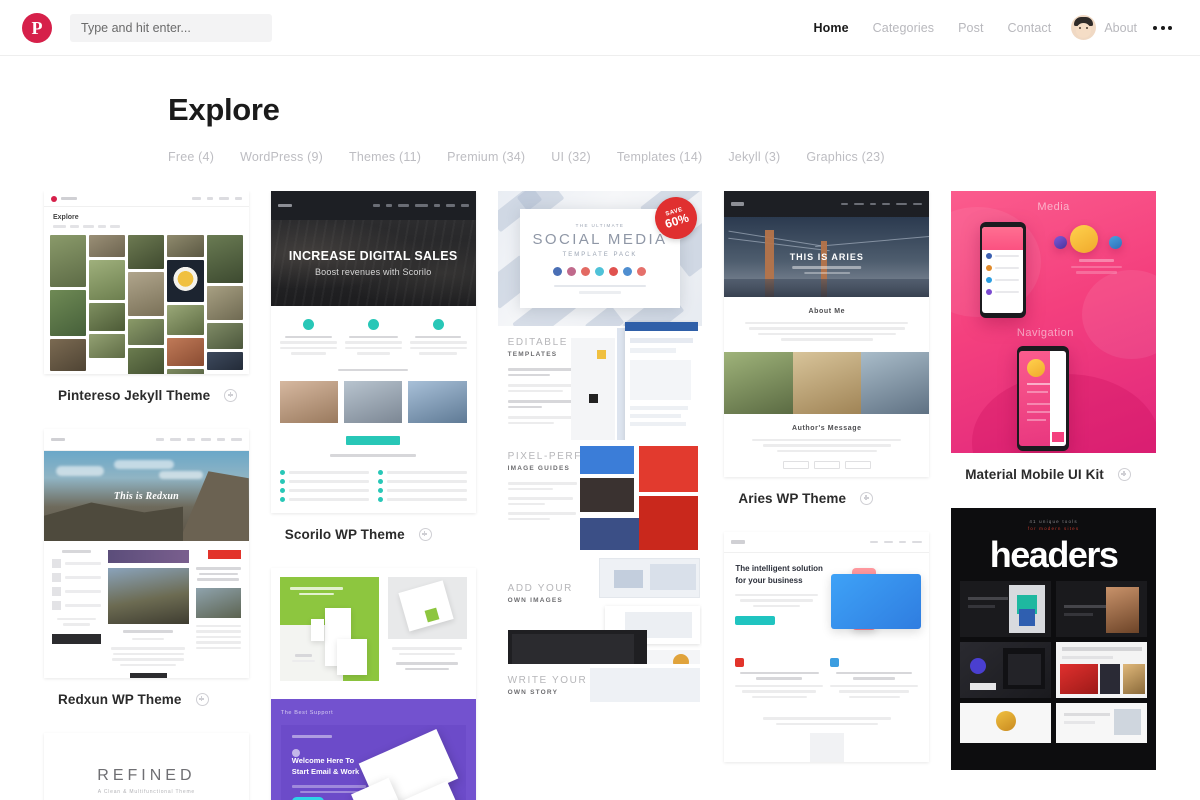  I want to click on aries-quote-heading: Author's Message, so click(826, 428).